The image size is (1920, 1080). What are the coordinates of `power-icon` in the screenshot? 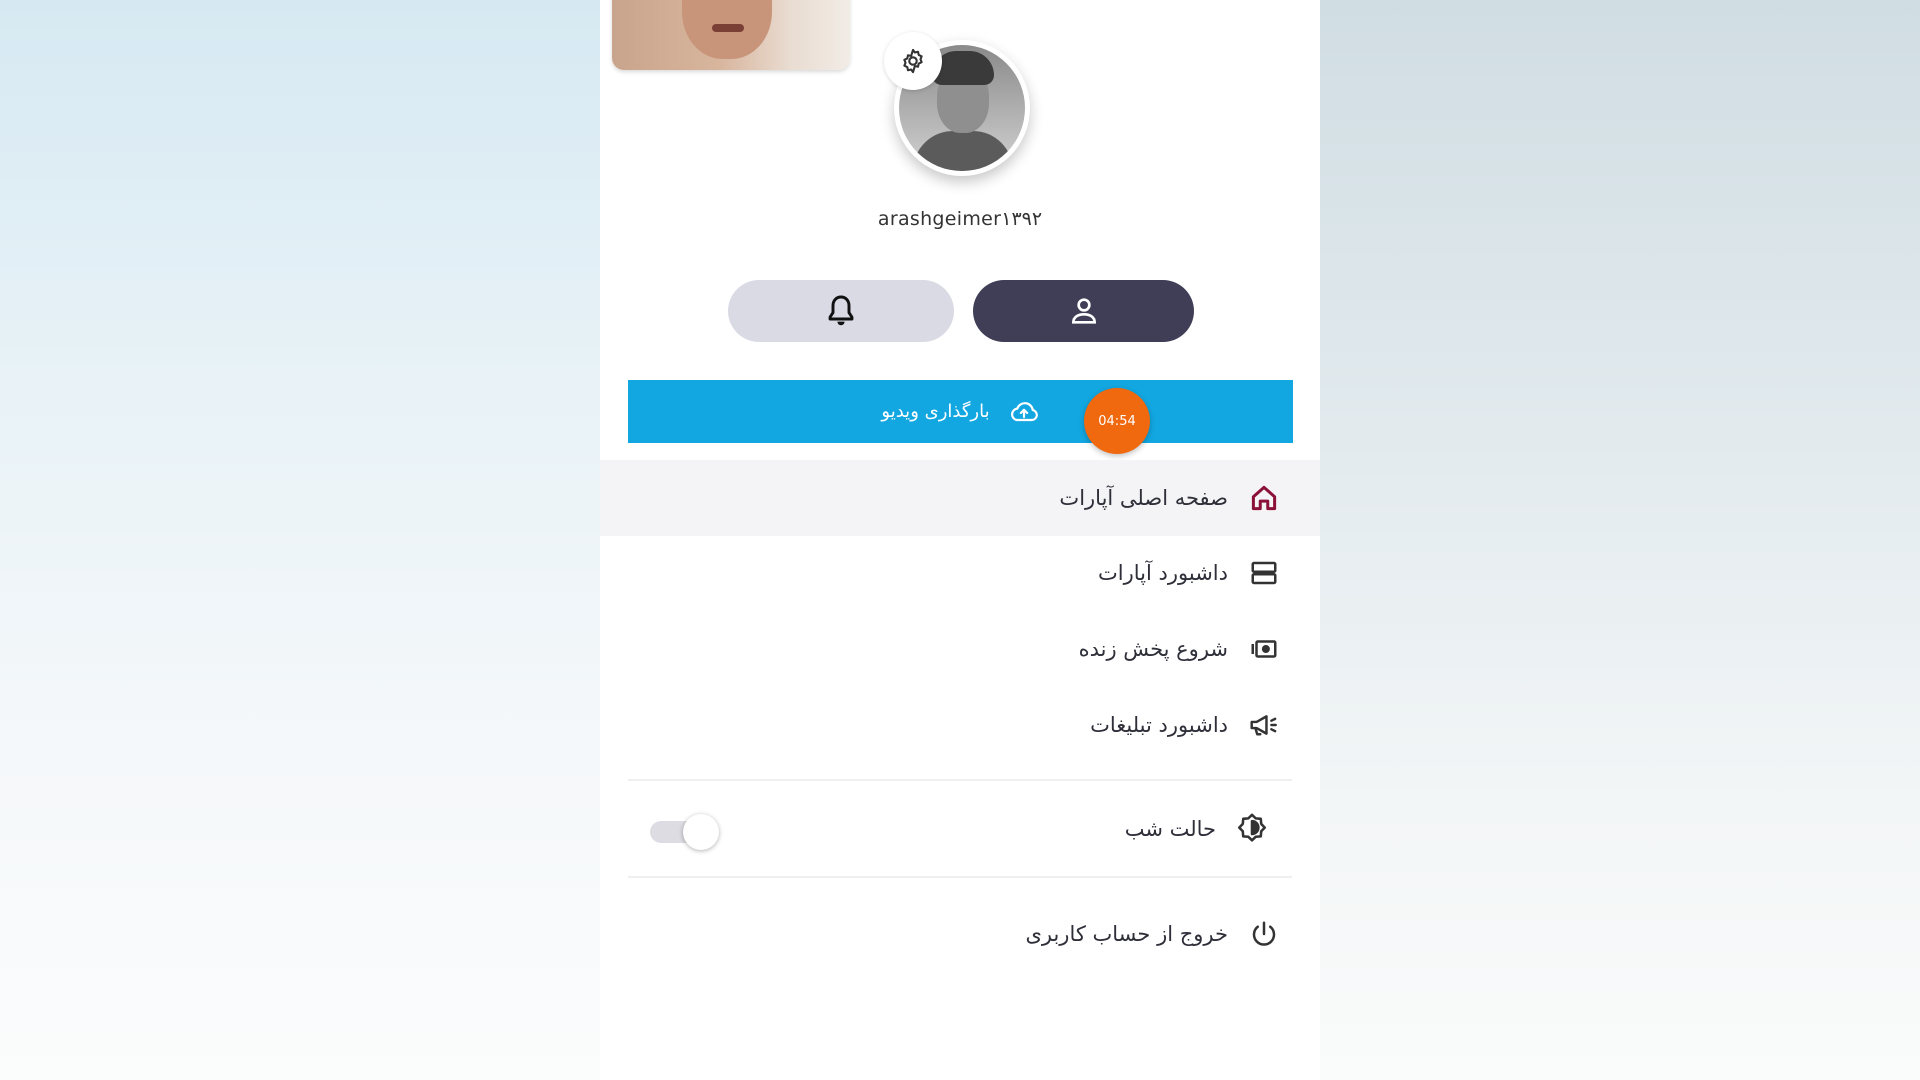 It's located at (1264, 933).